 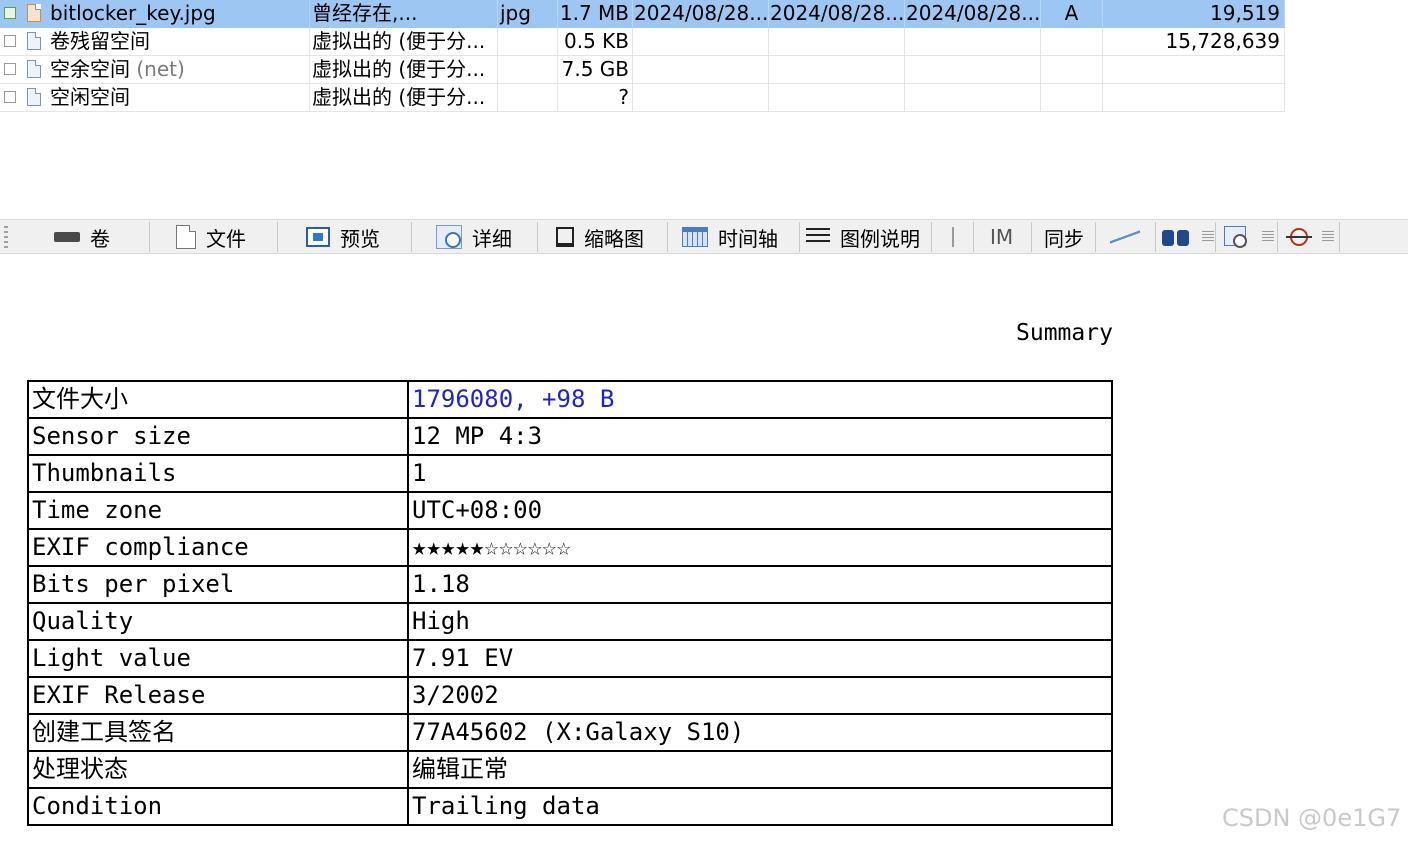 I want to click on table-row: Time zone UTC+08:00, so click(x=570, y=510).